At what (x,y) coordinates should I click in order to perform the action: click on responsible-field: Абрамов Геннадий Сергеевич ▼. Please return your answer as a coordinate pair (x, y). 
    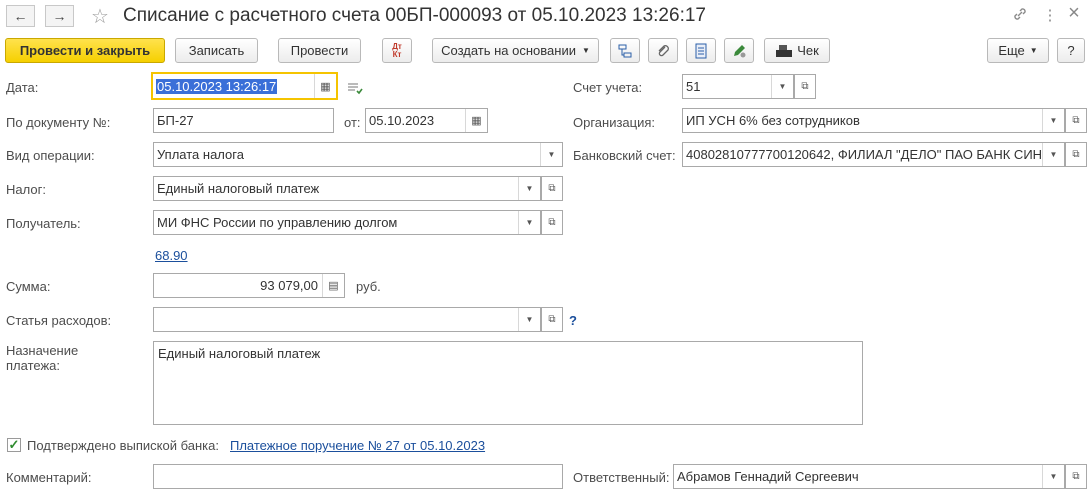
    Looking at the image, I should click on (869, 476).